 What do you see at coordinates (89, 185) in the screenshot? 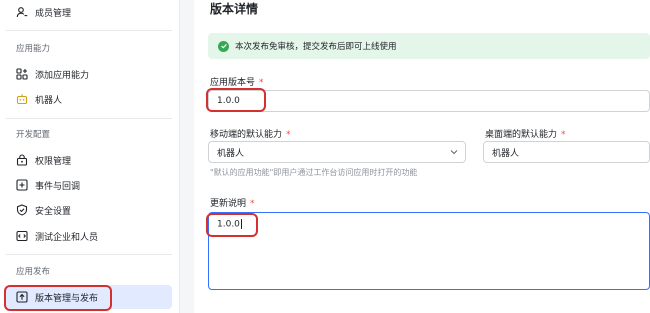
I see `sidebar-item-events: 事件与回调` at bounding box center [89, 185].